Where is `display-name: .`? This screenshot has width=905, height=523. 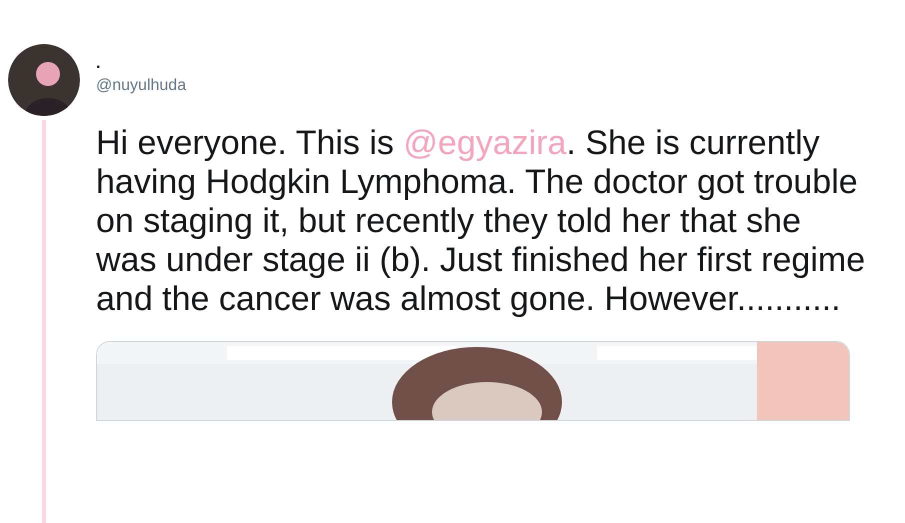
display-name: . is located at coordinates (481, 64).